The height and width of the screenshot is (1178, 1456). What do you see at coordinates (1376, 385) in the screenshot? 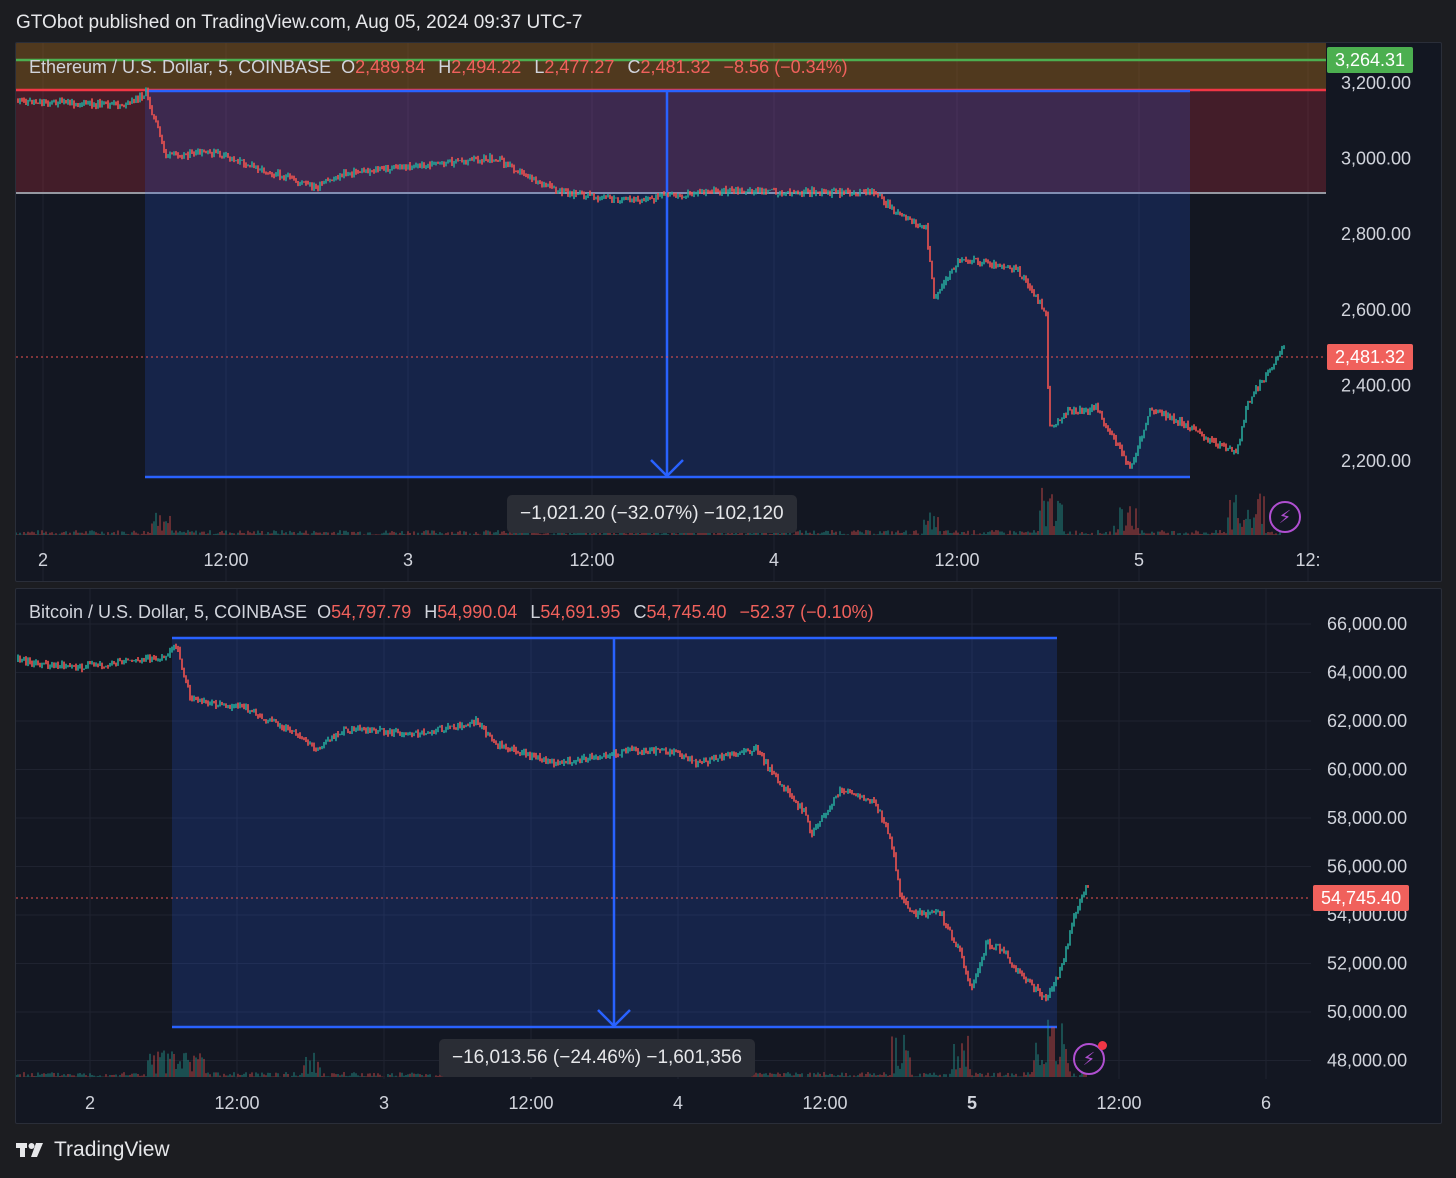
I see `undefined-y-tick: 2,400.00` at bounding box center [1376, 385].